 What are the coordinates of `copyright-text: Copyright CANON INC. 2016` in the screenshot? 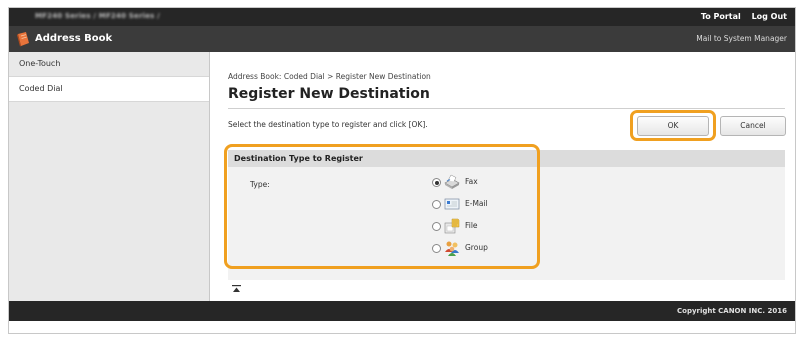 It's located at (732, 311).